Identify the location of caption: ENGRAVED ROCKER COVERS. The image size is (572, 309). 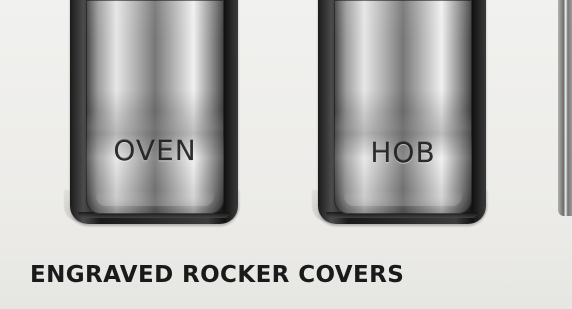
(217, 275).